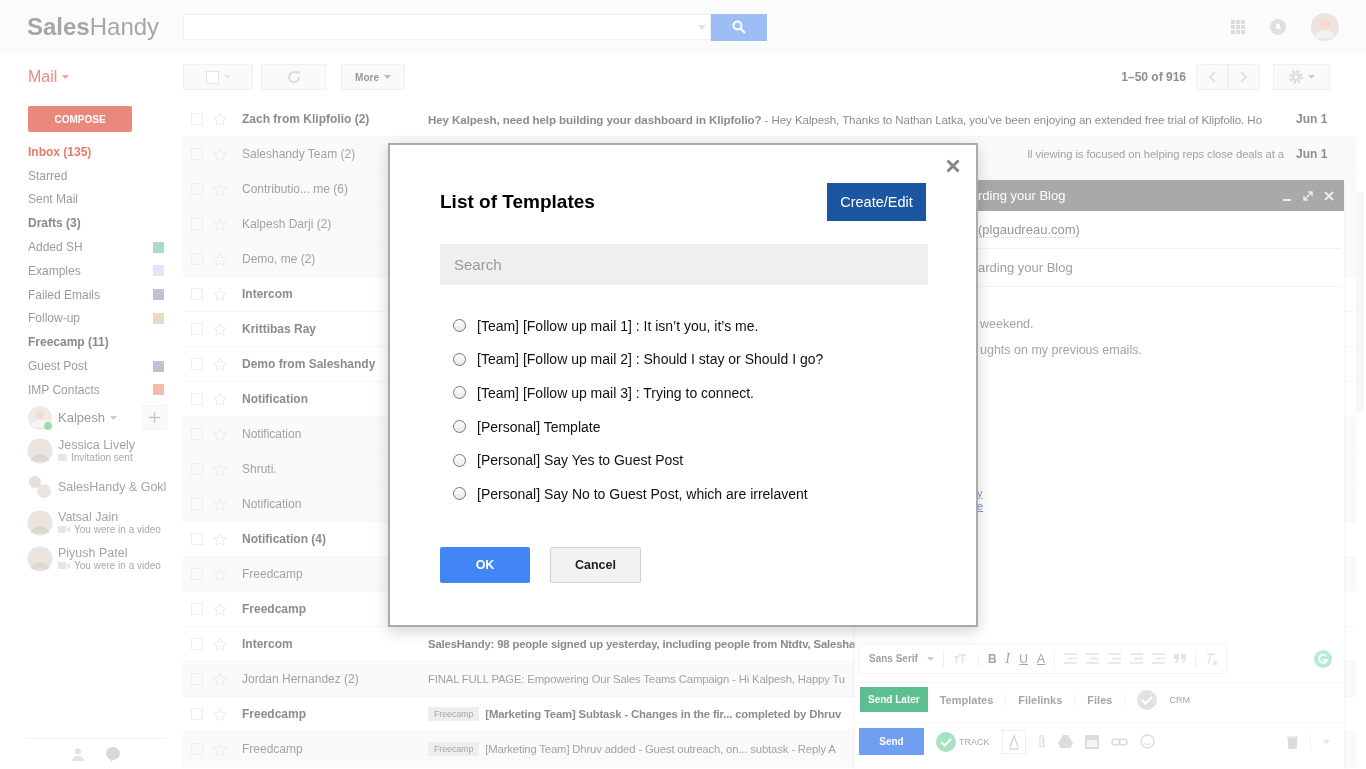 The height and width of the screenshot is (769, 1366). What do you see at coordinates (1025, 267) in the screenshot?
I see `subject-field: arding your Blog` at bounding box center [1025, 267].